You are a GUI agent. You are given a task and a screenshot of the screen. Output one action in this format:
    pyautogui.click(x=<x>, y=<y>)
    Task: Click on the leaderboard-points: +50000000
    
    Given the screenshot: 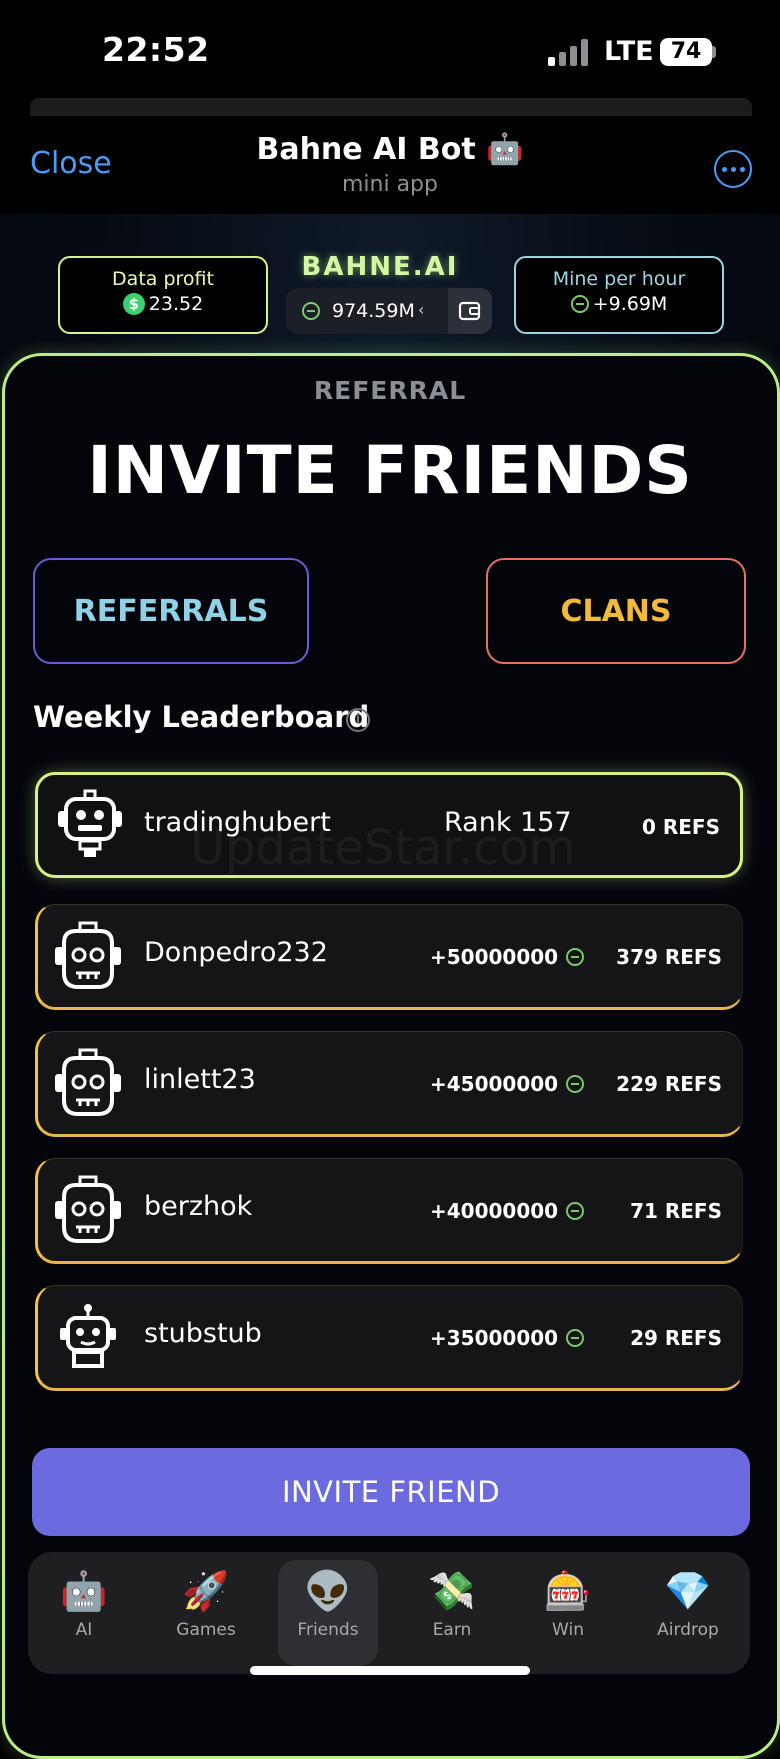 What is the action you would take?
    pyautogui.click(x=494, y=957)
    